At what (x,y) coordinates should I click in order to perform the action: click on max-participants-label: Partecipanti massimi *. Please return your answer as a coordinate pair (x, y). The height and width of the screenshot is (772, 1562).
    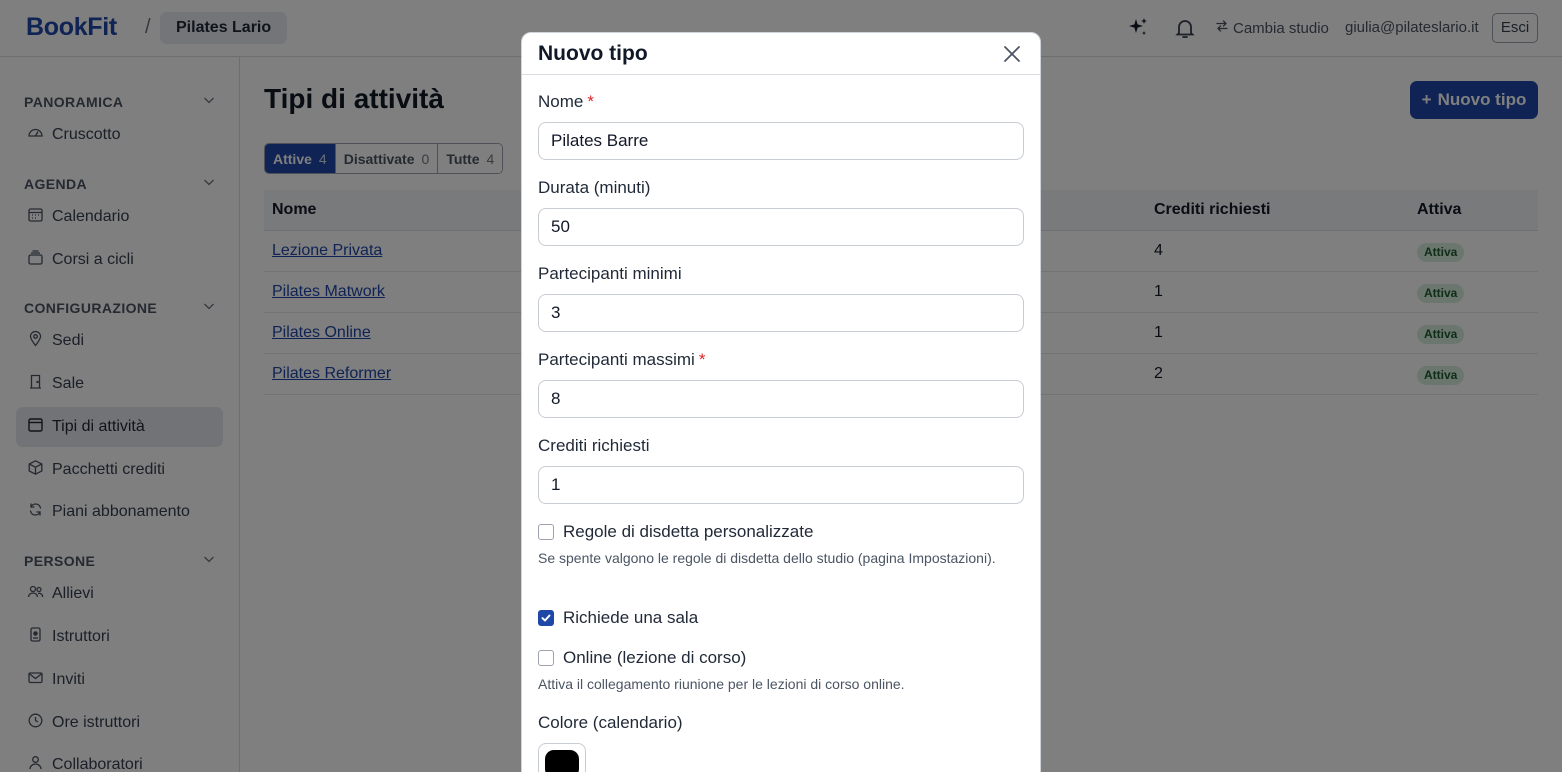
    Looking at the image, I should click on (621, 360).